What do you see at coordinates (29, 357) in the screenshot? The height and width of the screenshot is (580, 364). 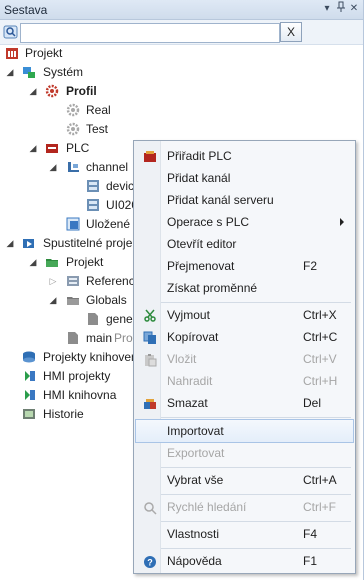 I see `library-icon` at bounding box center [29, 357].